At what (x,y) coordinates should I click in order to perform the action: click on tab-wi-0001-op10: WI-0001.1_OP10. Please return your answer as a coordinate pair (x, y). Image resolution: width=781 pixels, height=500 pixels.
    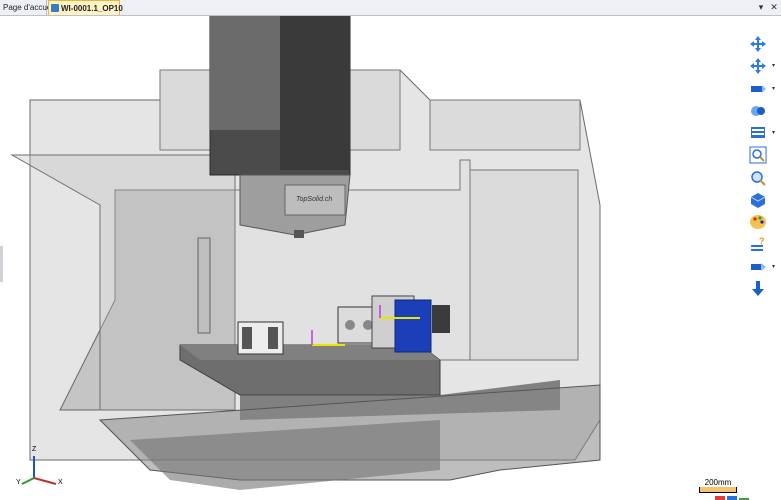
    Looking at the image, I should click on (85, 7).